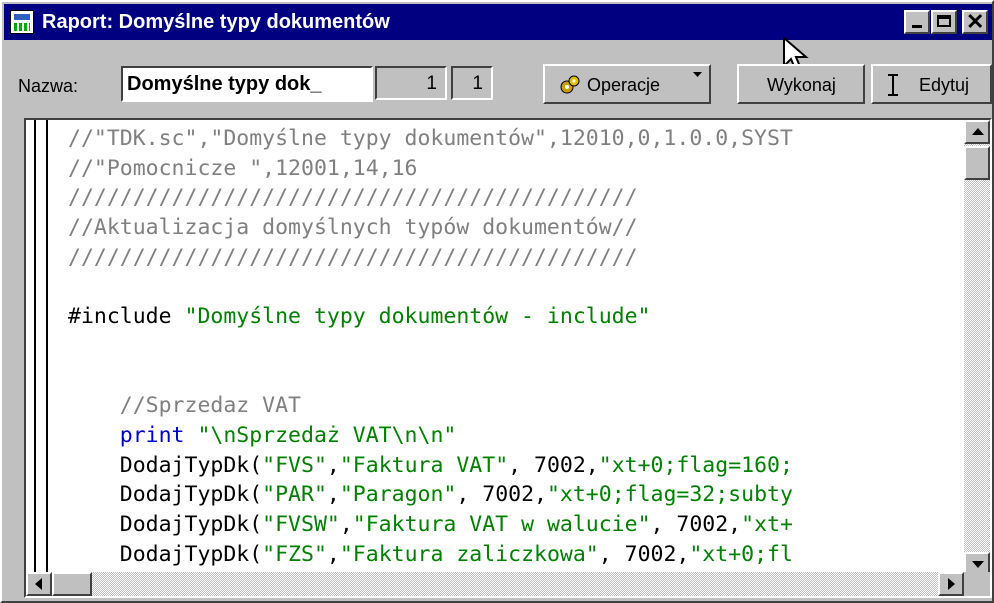  Describe the element at coordinates (517, 436) in the screenshot. I see `code-line: print "\nSprzedaż VAT\n\n"` at that location.